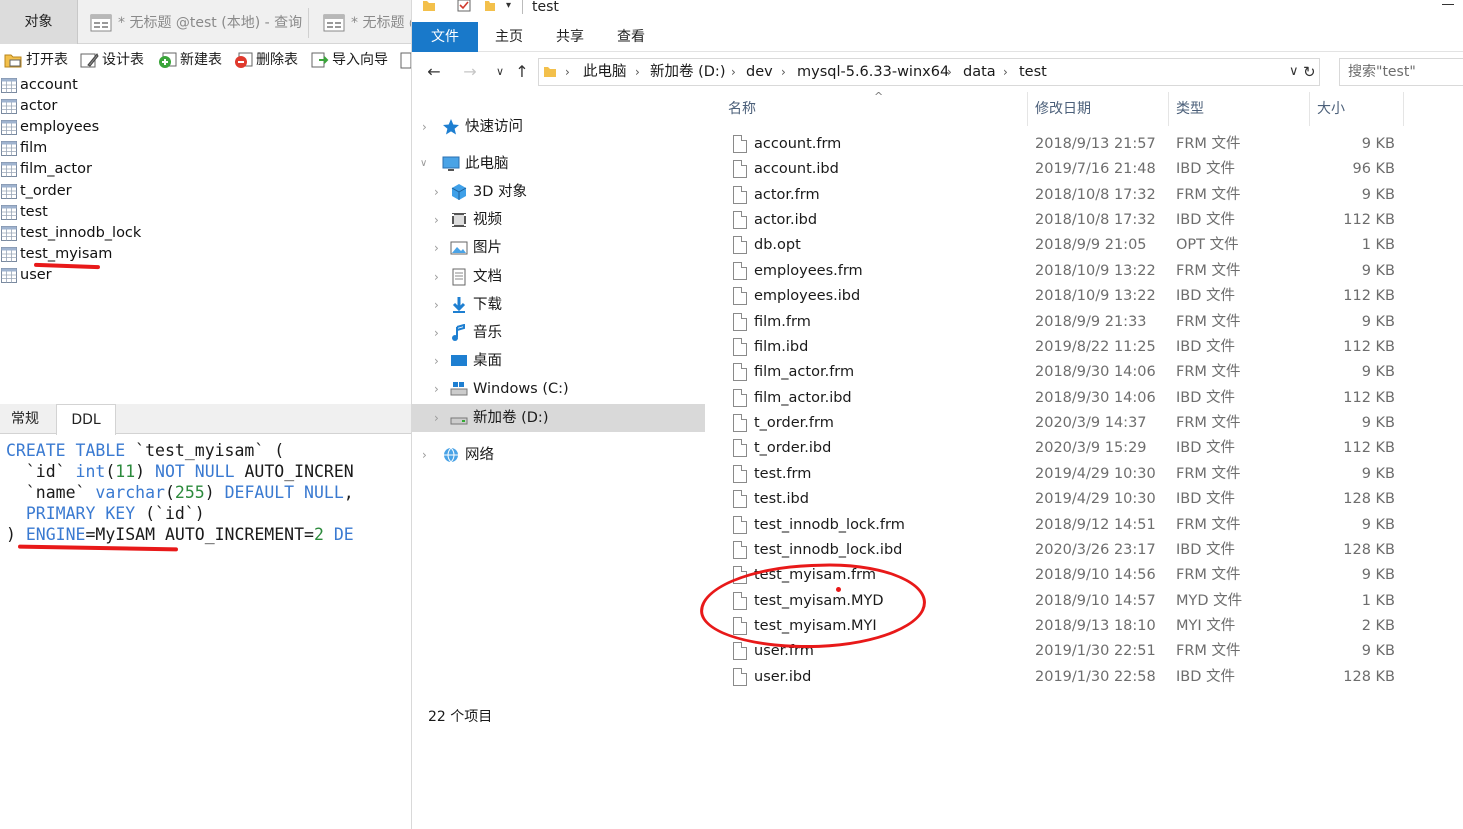 The height and width of the screenshot is (829, 1463). I want to click on tab-file: 文件, so click(445, 37).